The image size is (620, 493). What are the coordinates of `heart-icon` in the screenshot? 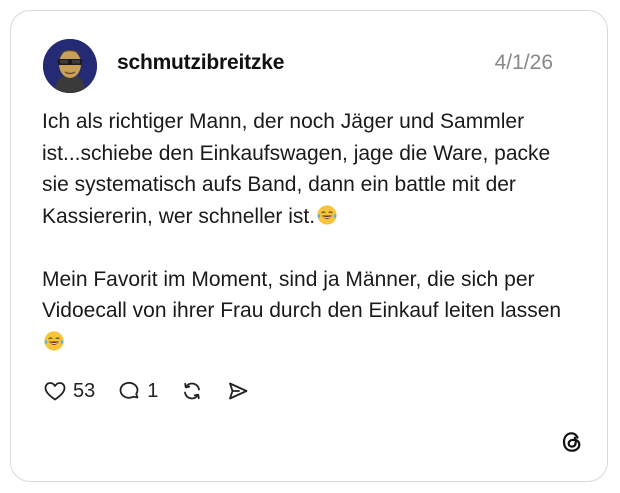 It's located at (55, 391).